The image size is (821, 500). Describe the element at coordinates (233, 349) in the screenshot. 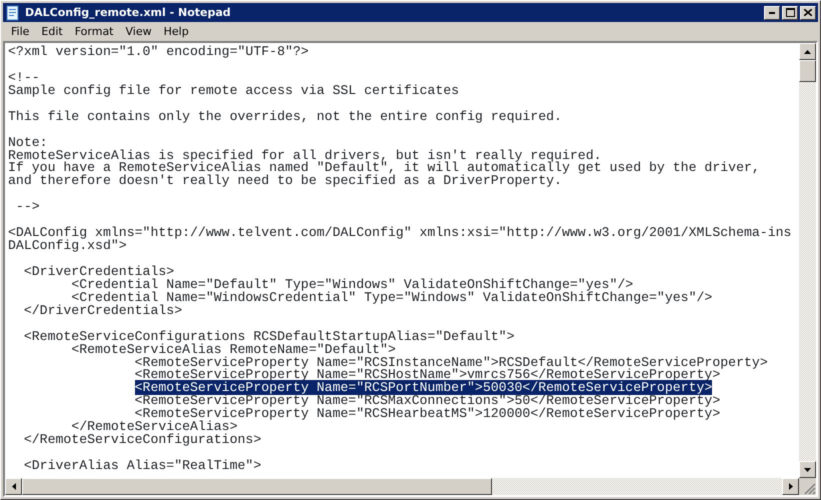

I see `text-line: <RemoteServiceAlias RemoteName="Default">` at that location.